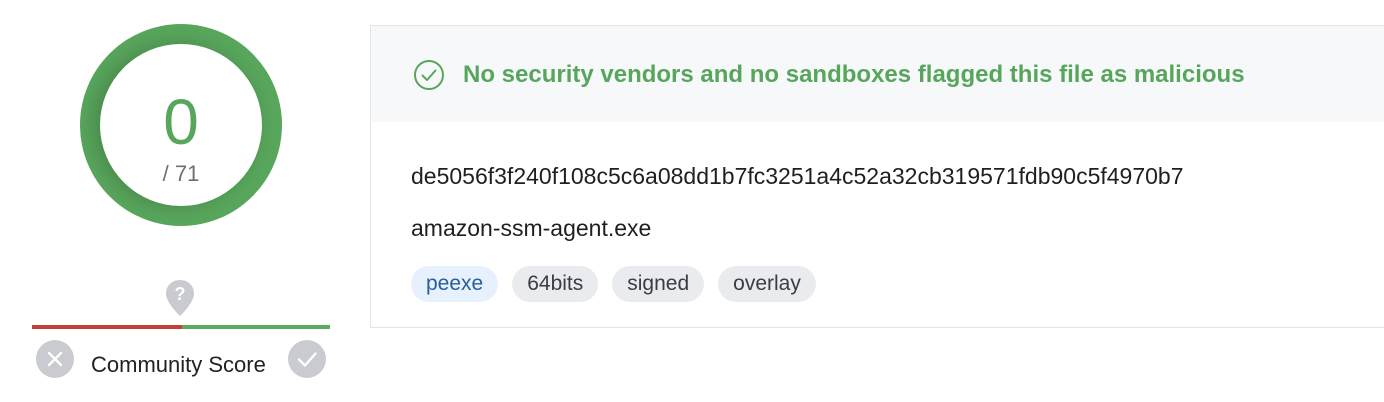 The width and height of the screenshot is (1384, 402). I want to click on check-icon, so click(307, 359).